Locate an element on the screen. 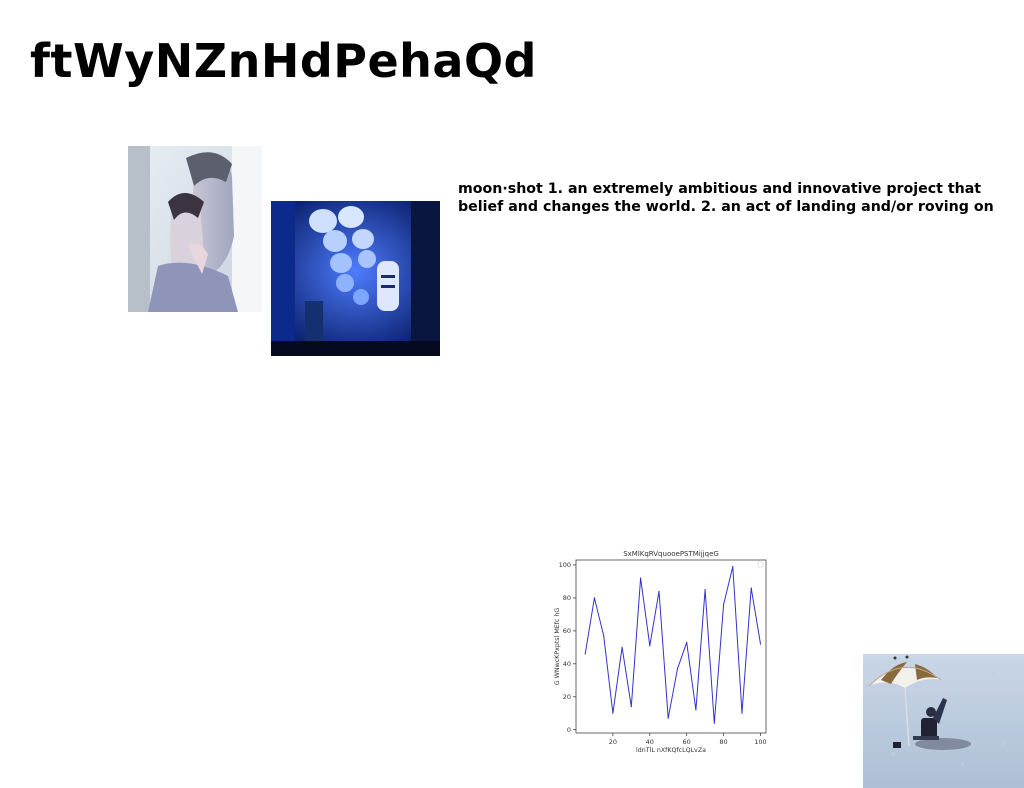 This screenshot has width=1024, height=788. chart-title: SxMlKqRVquooePSTMijjqeG is located at coordinates (671, 554).